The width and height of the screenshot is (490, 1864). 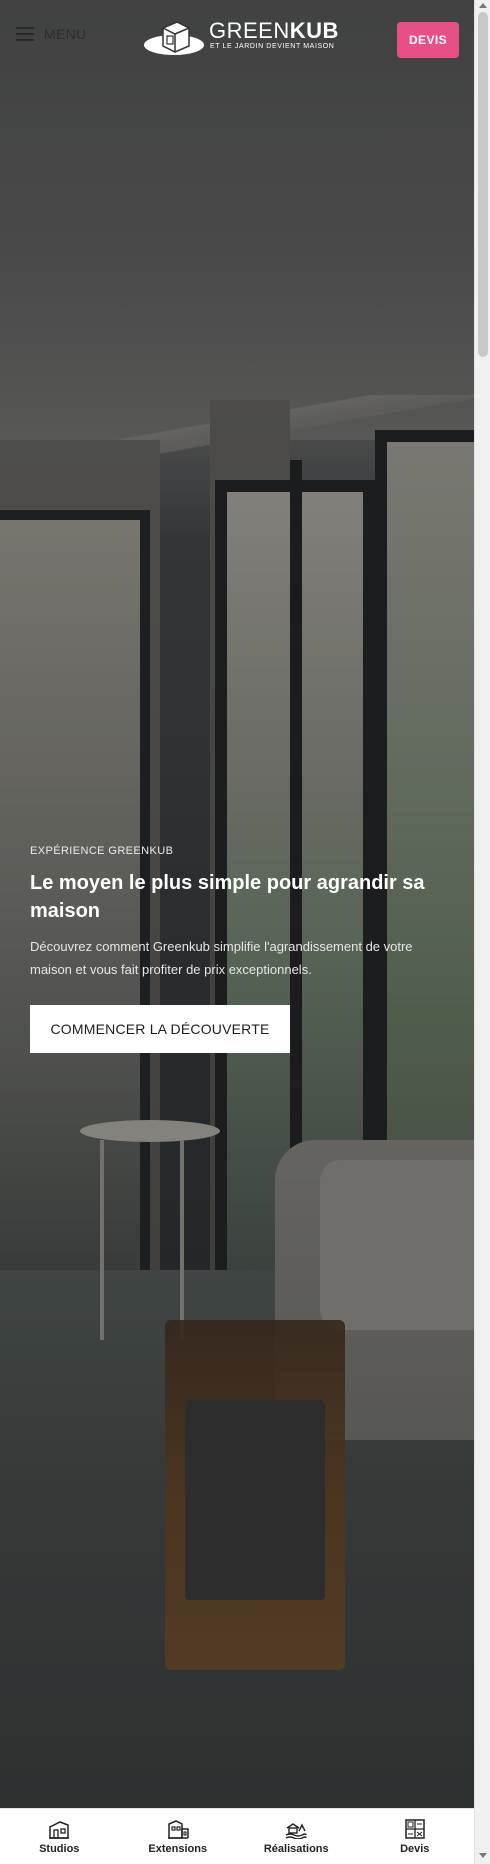 I want to click on nav-item-extensions: Extensions, so click(x=178, y=1836).